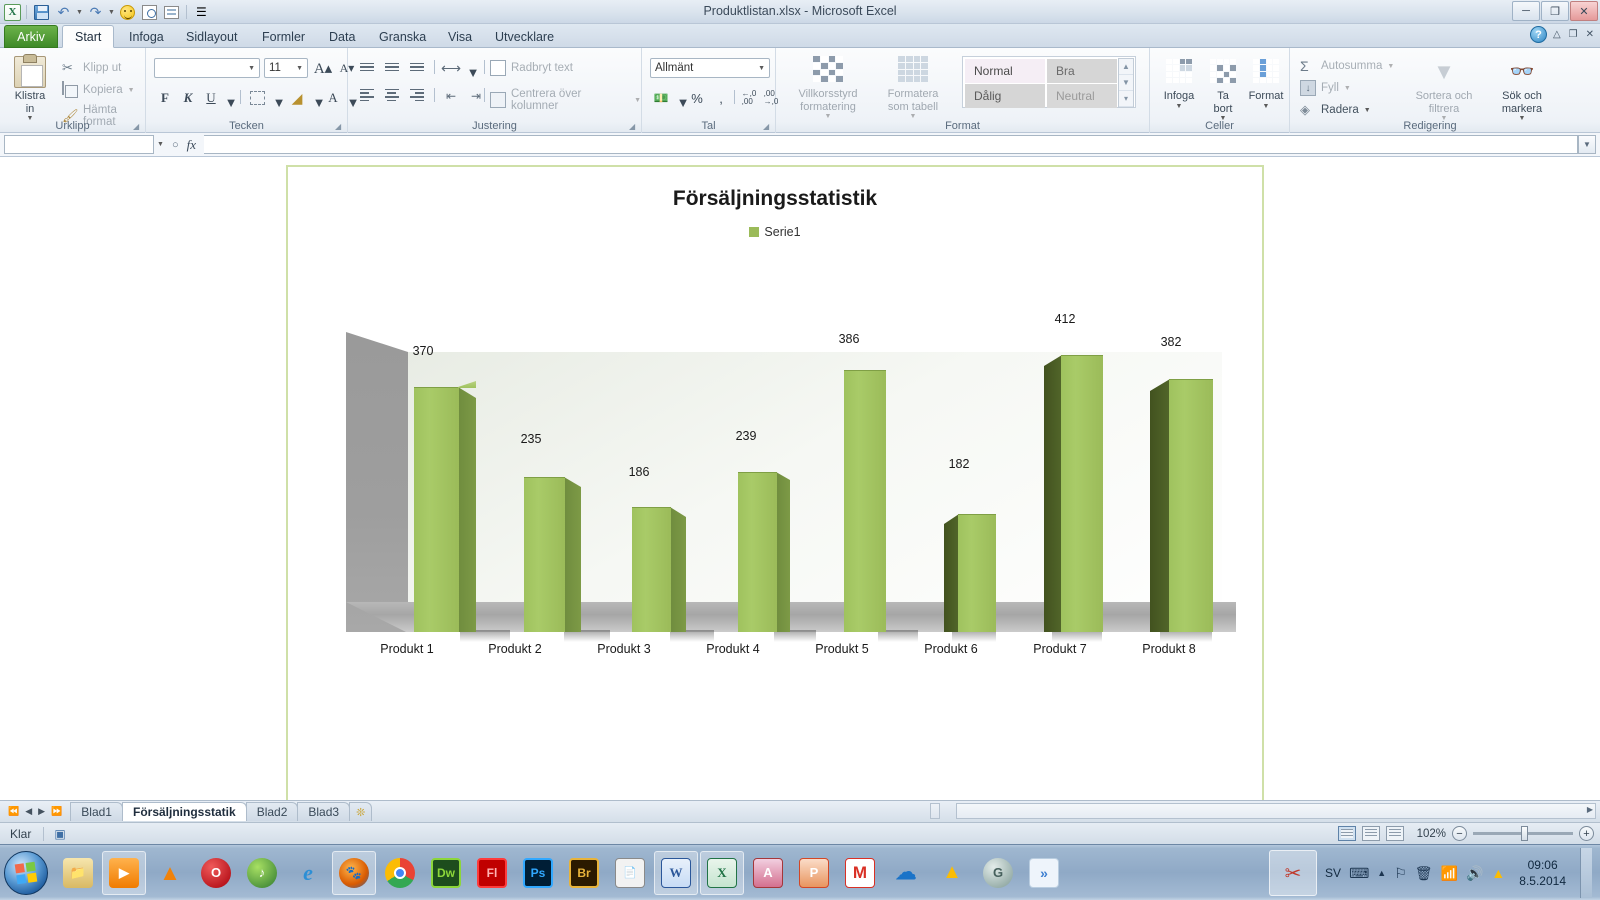 The width and height of the screenshot is (1600, 900). I want to click on scroll-down-icon: ▼, so click(1126, 83).